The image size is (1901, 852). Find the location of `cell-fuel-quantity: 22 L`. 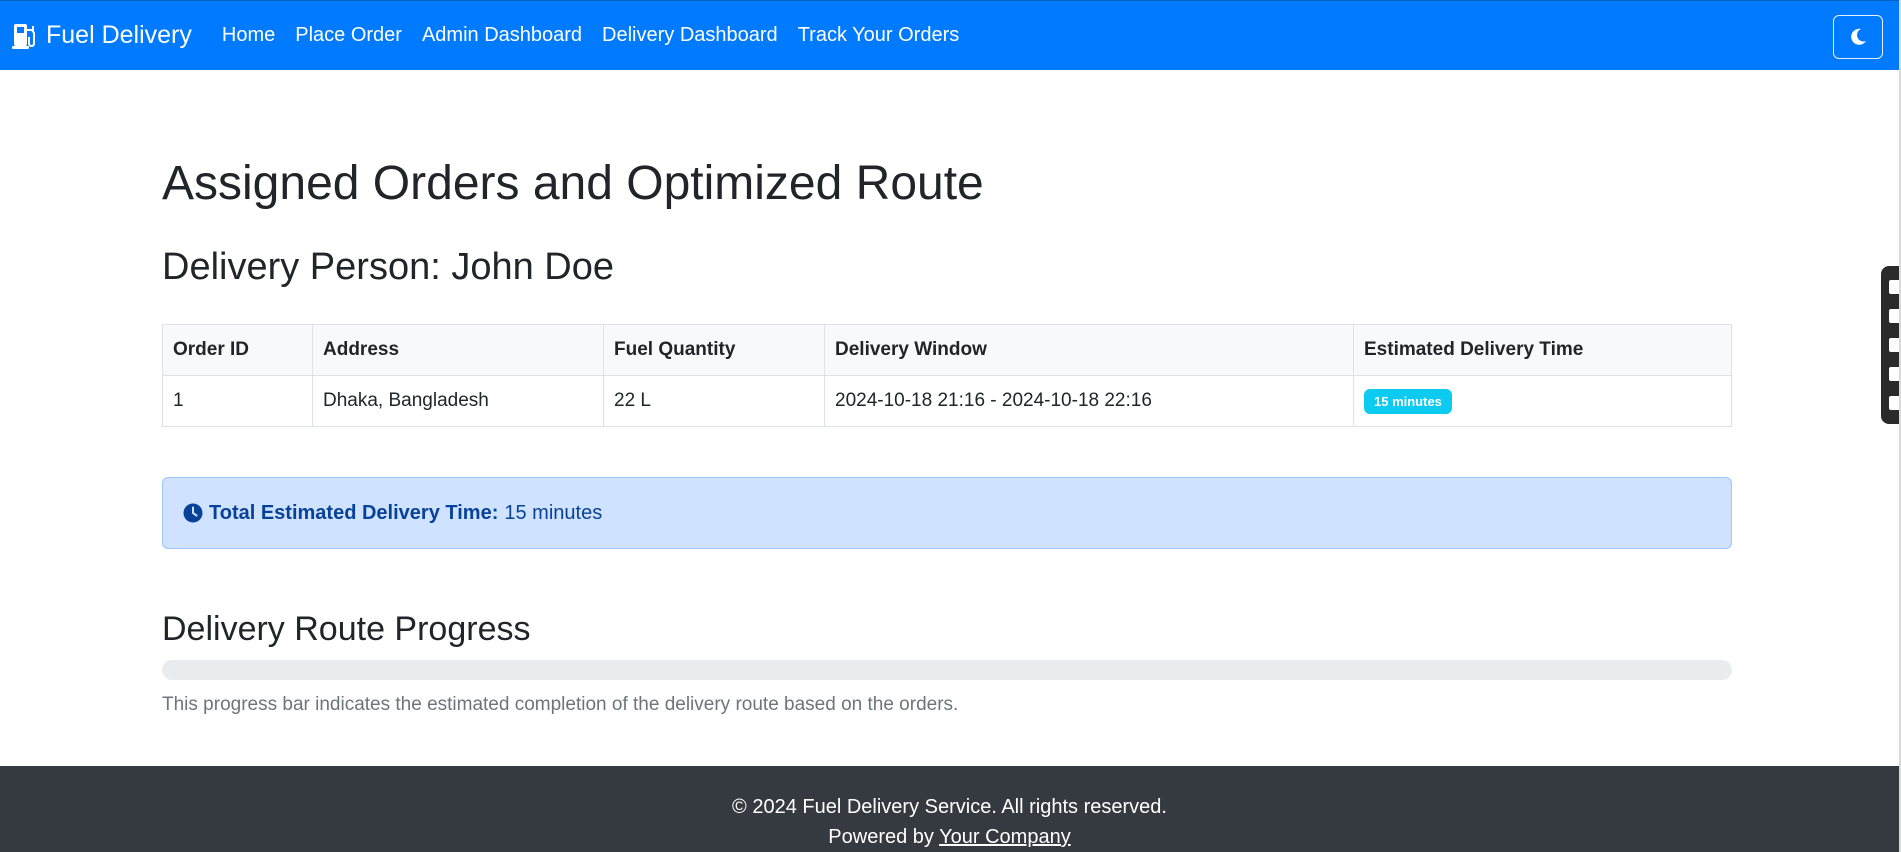

cell-fuel-quantity: 22 L is located at coordinates (714, 401).